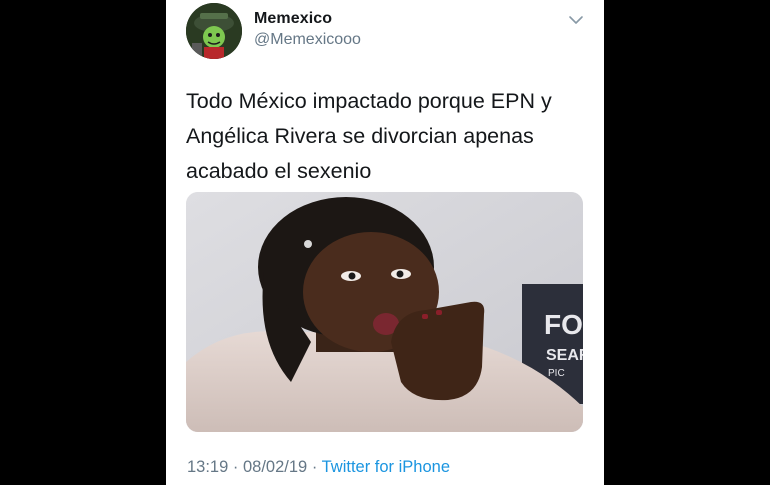 The height and width of the screenshot is (485, 770). Describe the element at coordinates (369, 101) in the screenshot. I see `tweet-text-line: Todo México impactado porque EPN y` at that location.